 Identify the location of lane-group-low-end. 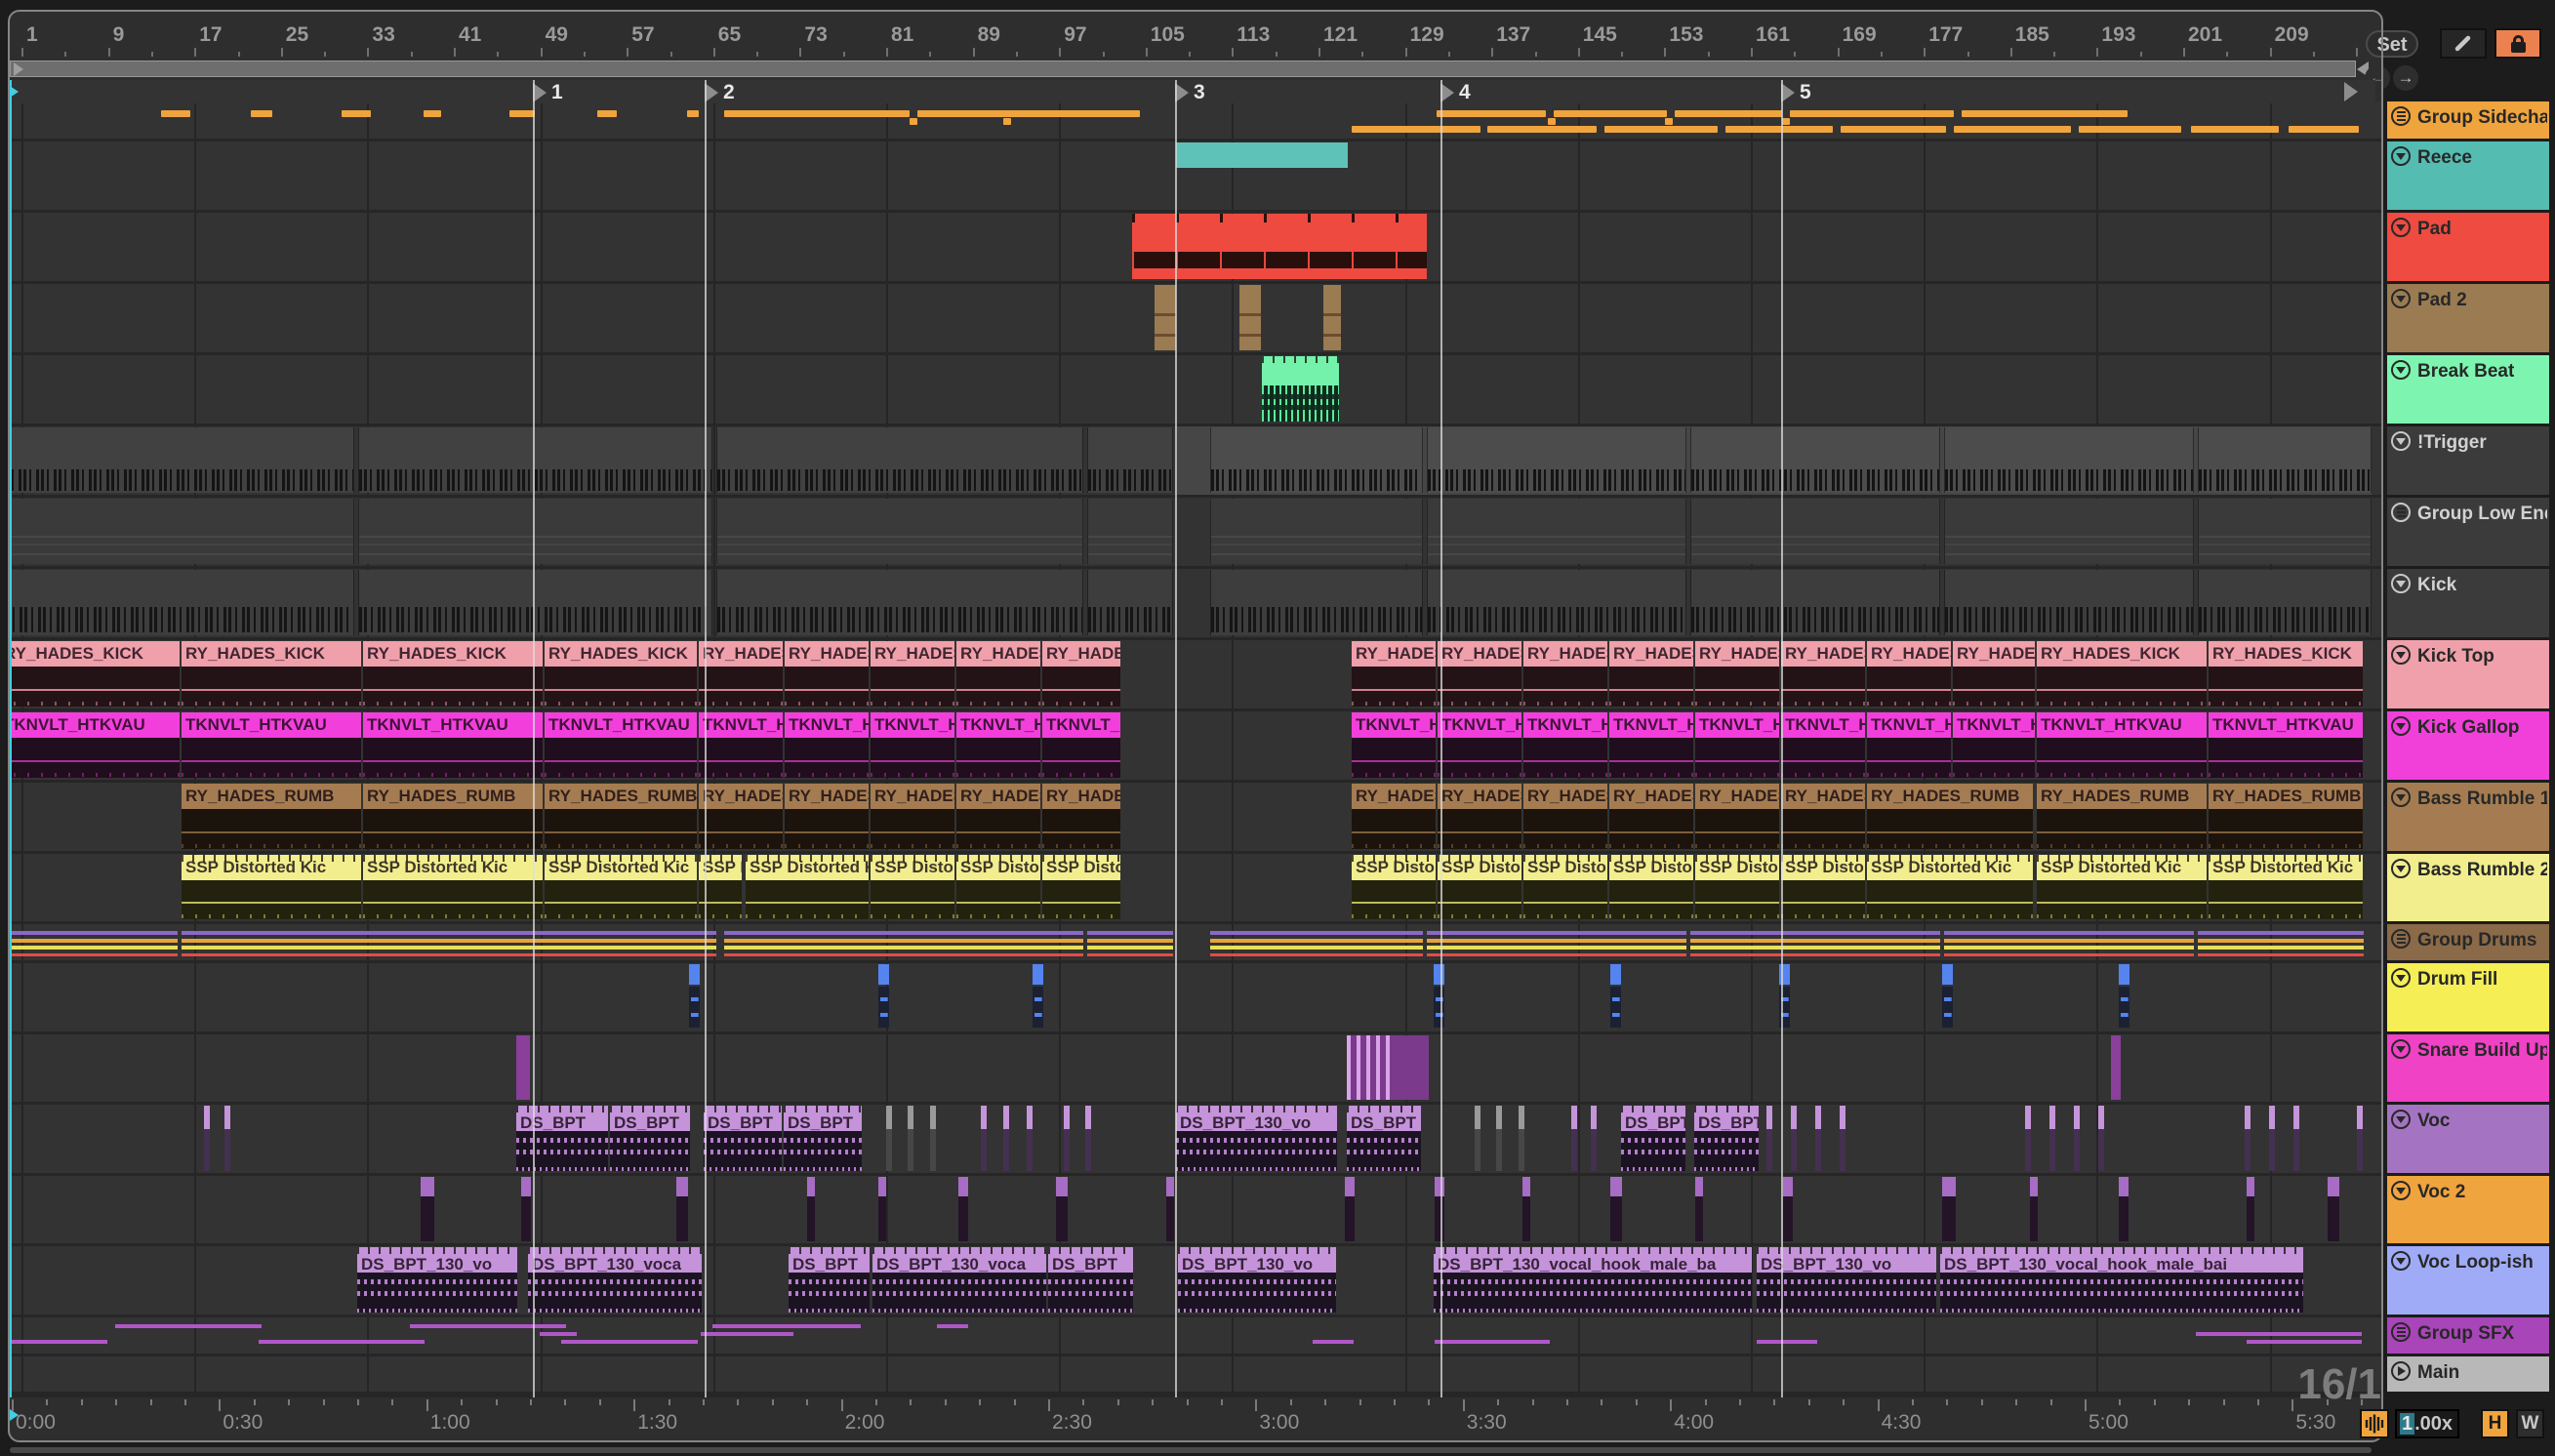
(1195, 532).